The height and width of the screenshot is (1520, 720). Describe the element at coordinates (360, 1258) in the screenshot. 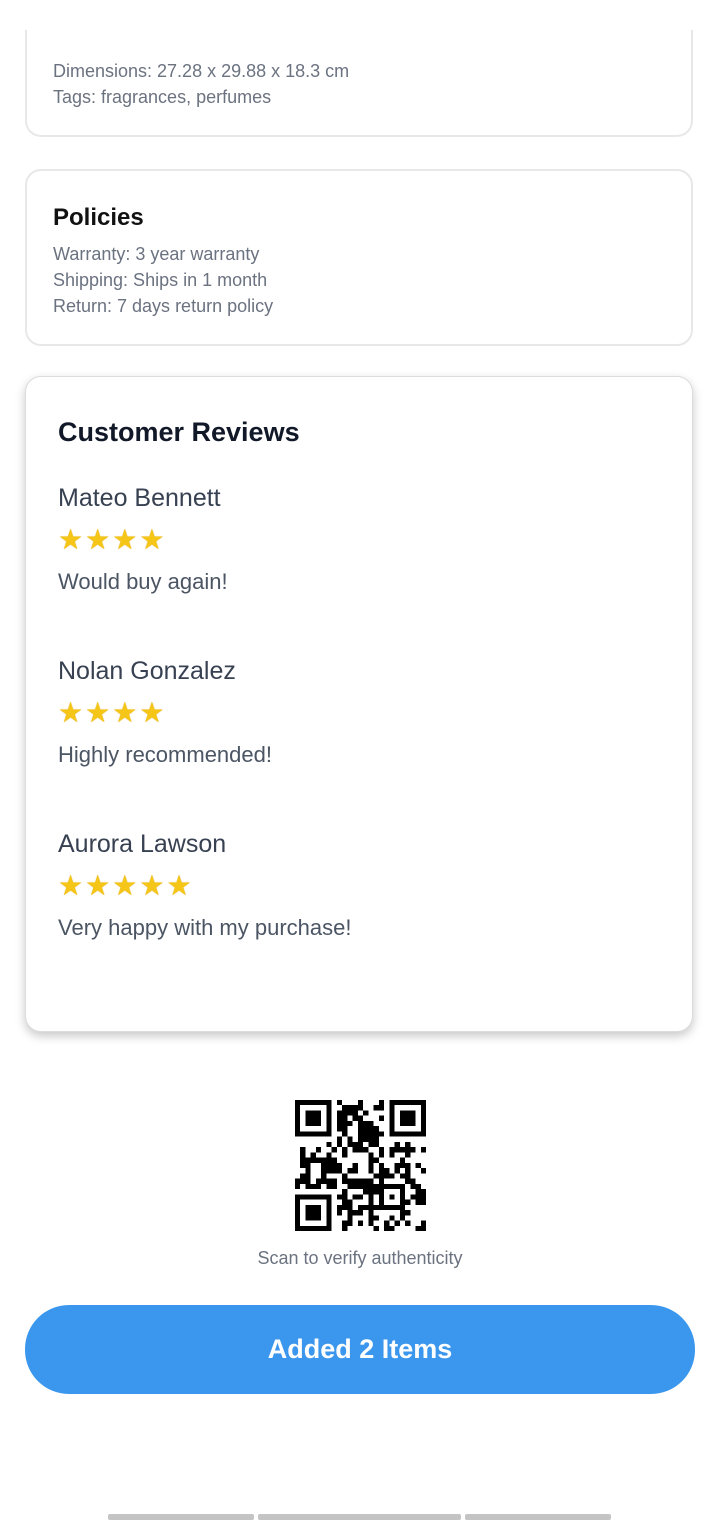

I see `qr-caption: Scan to verify authenticity` at that location.